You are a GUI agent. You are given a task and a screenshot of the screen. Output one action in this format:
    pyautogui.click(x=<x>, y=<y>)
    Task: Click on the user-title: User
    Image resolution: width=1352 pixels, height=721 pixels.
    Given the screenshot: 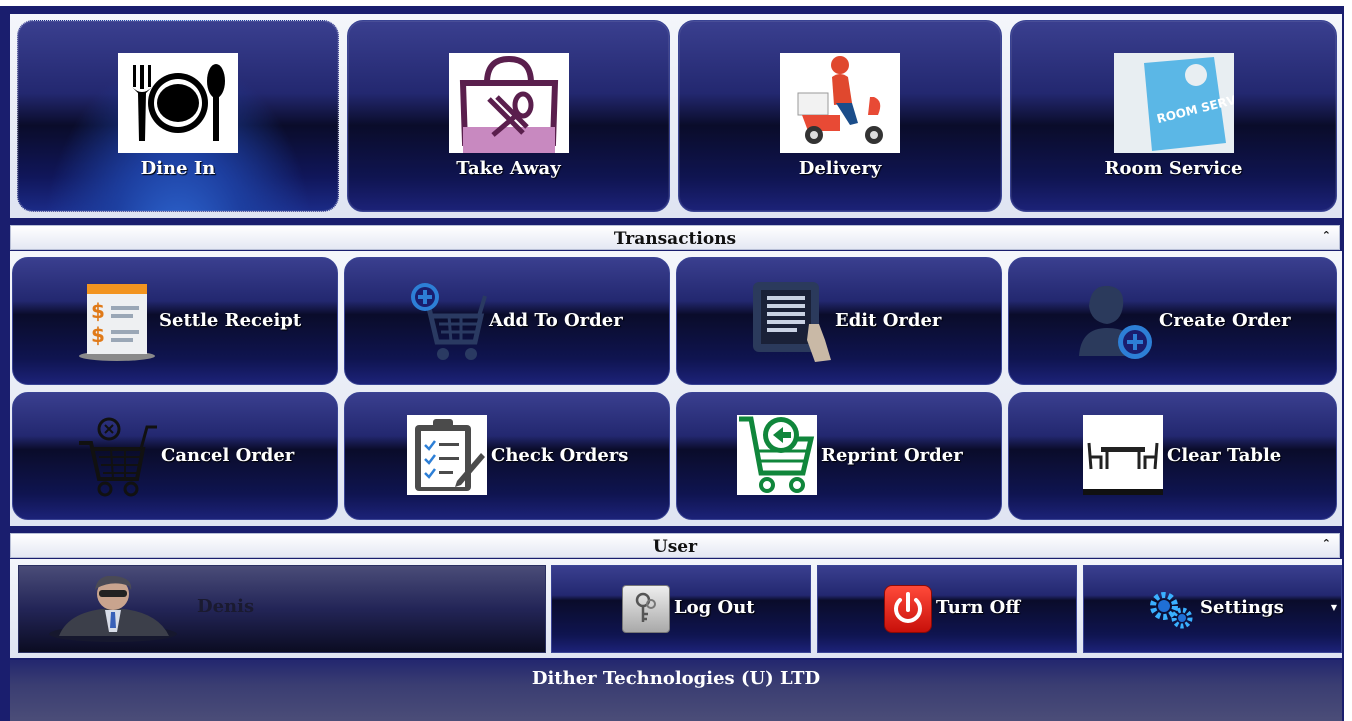 What is the action you would take?
    pyautogui.click(x=675, y=547)
    